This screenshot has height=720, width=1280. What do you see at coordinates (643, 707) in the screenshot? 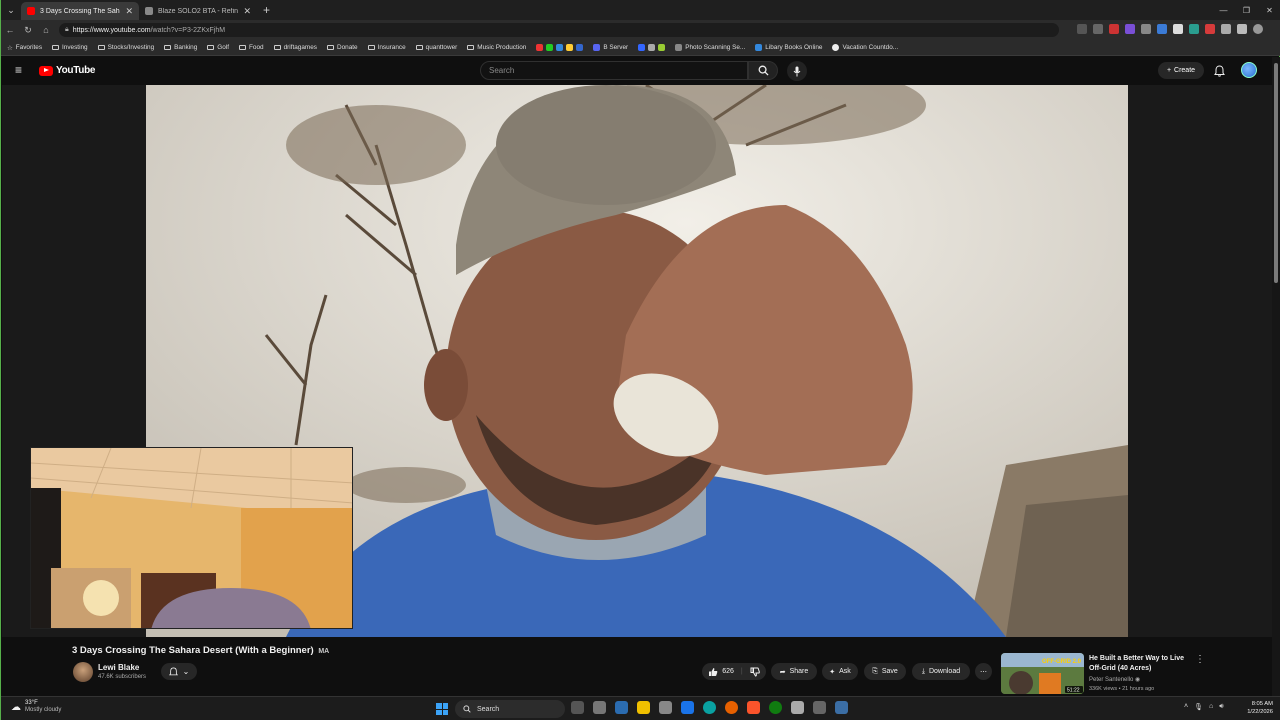
I see `file-explorer-icon` at bounding box center [643, 707].